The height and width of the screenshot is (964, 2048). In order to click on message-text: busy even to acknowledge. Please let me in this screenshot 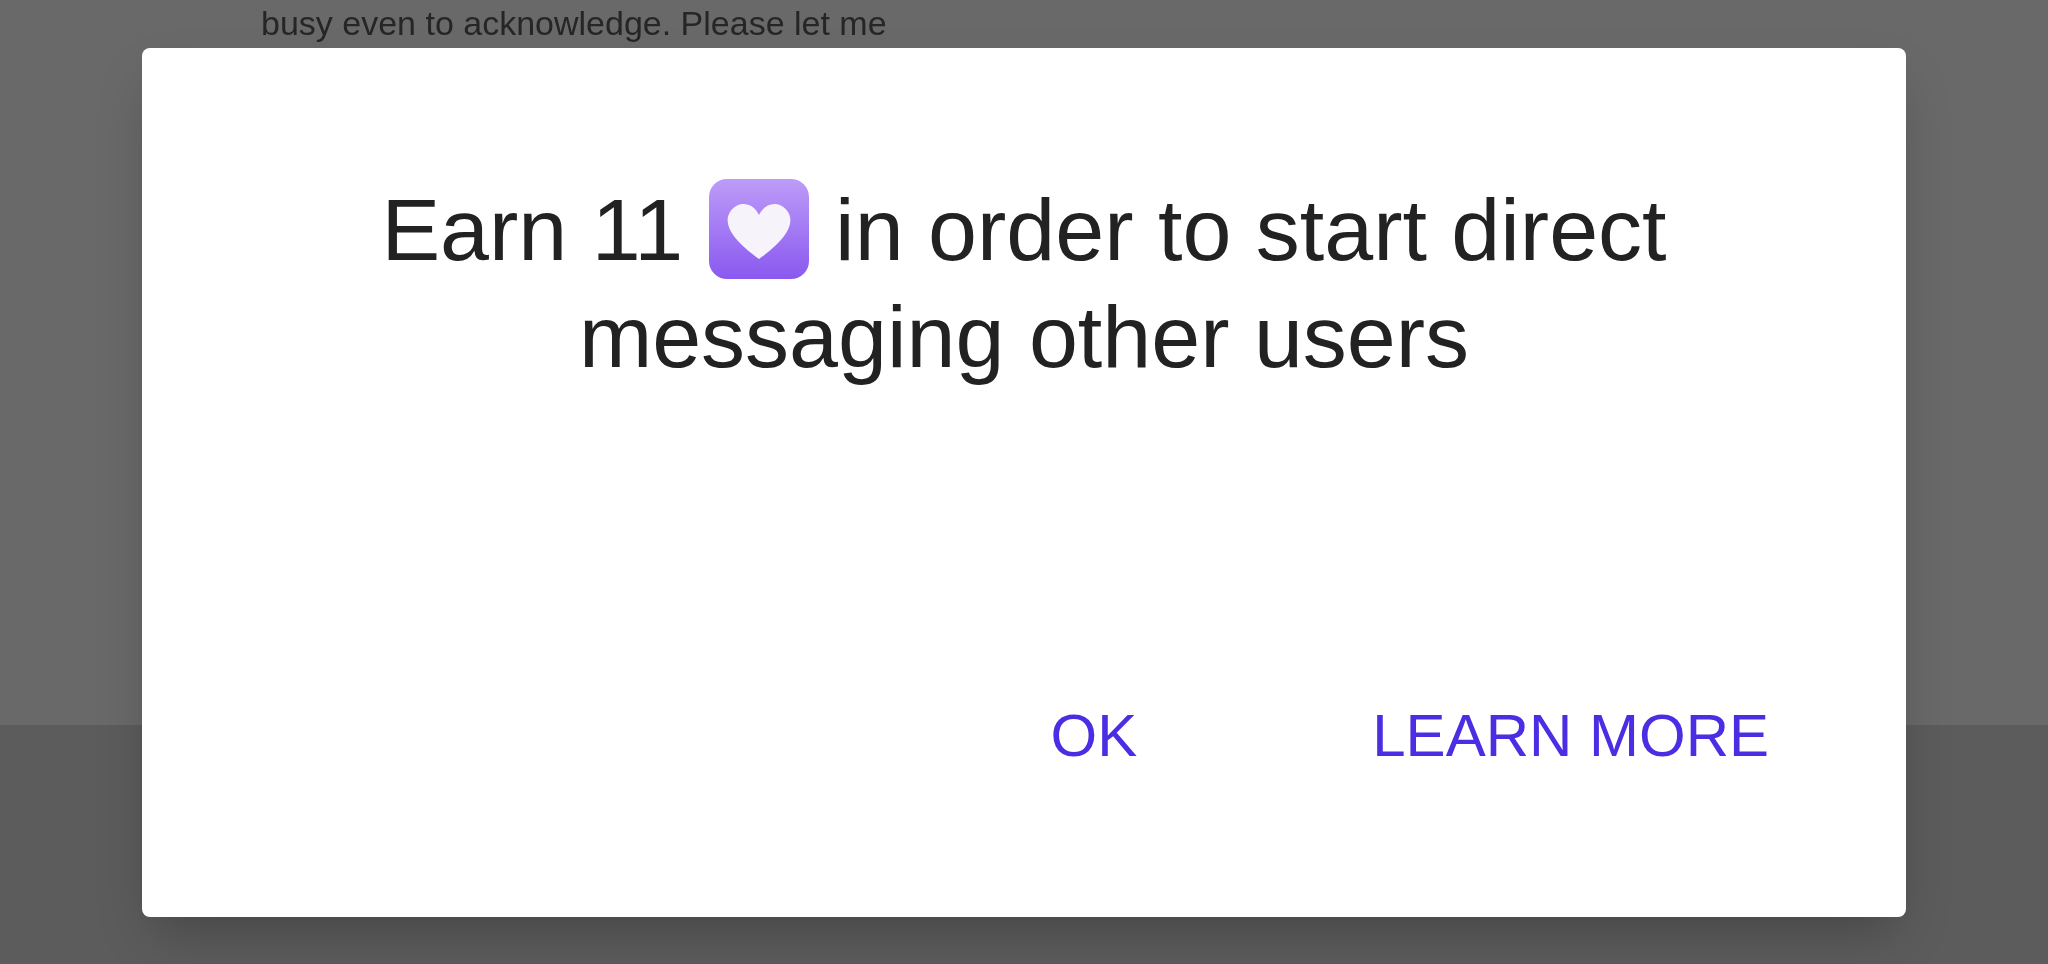, I will do `click(574, 23)`.